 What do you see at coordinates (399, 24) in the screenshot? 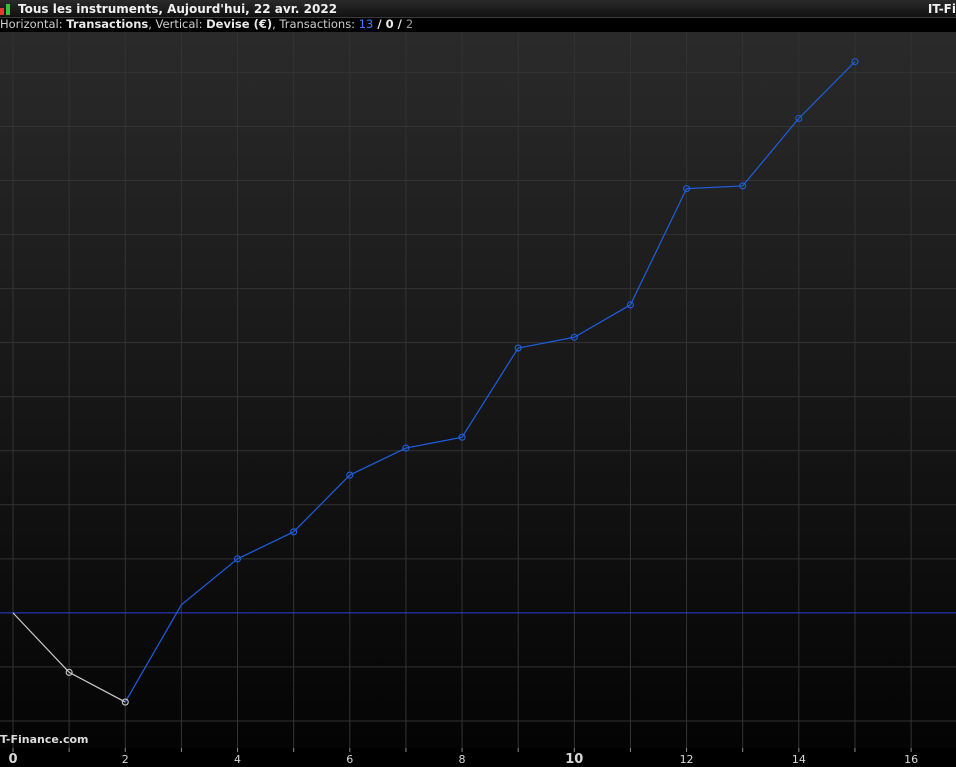
I see `transactions-sep-2: /` at bounding box center [399, 24].